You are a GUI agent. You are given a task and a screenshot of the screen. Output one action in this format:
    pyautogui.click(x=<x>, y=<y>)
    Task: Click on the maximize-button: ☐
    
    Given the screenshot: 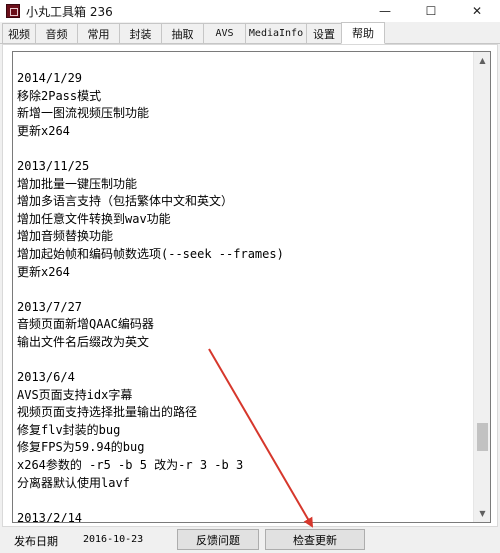 What is the action you would take?
    pyautogui.click(x=431, y=11)
    